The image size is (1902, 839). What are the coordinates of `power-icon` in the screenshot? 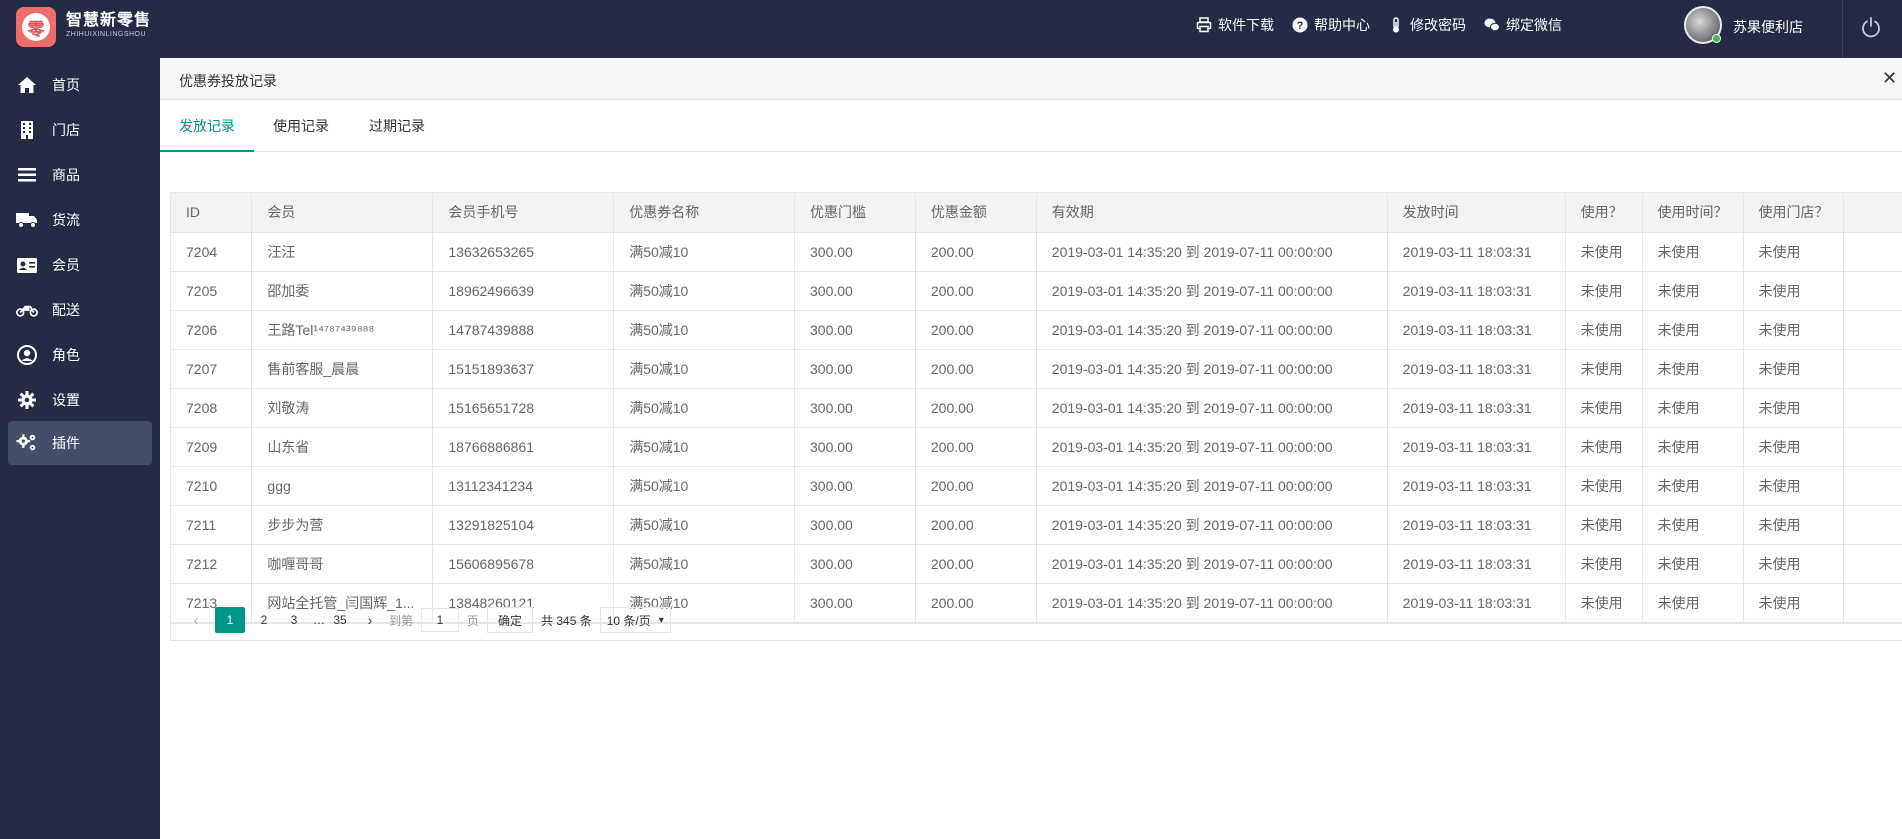 It's located at (1871, 27).